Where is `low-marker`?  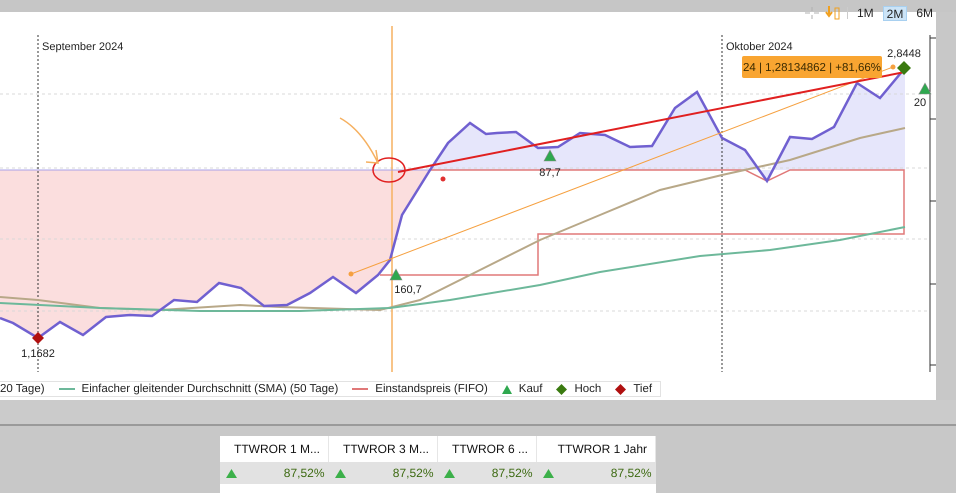
low-marker is located at coordinates (38, 338).